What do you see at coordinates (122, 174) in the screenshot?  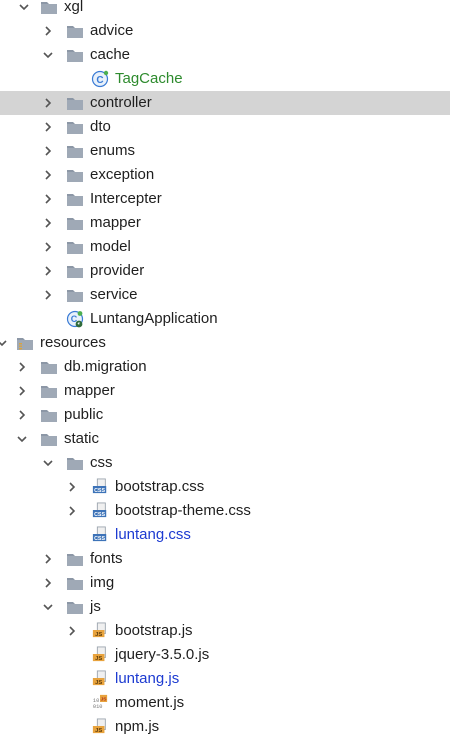 I see `tree-label: exception` at bounding box center [122, 174].